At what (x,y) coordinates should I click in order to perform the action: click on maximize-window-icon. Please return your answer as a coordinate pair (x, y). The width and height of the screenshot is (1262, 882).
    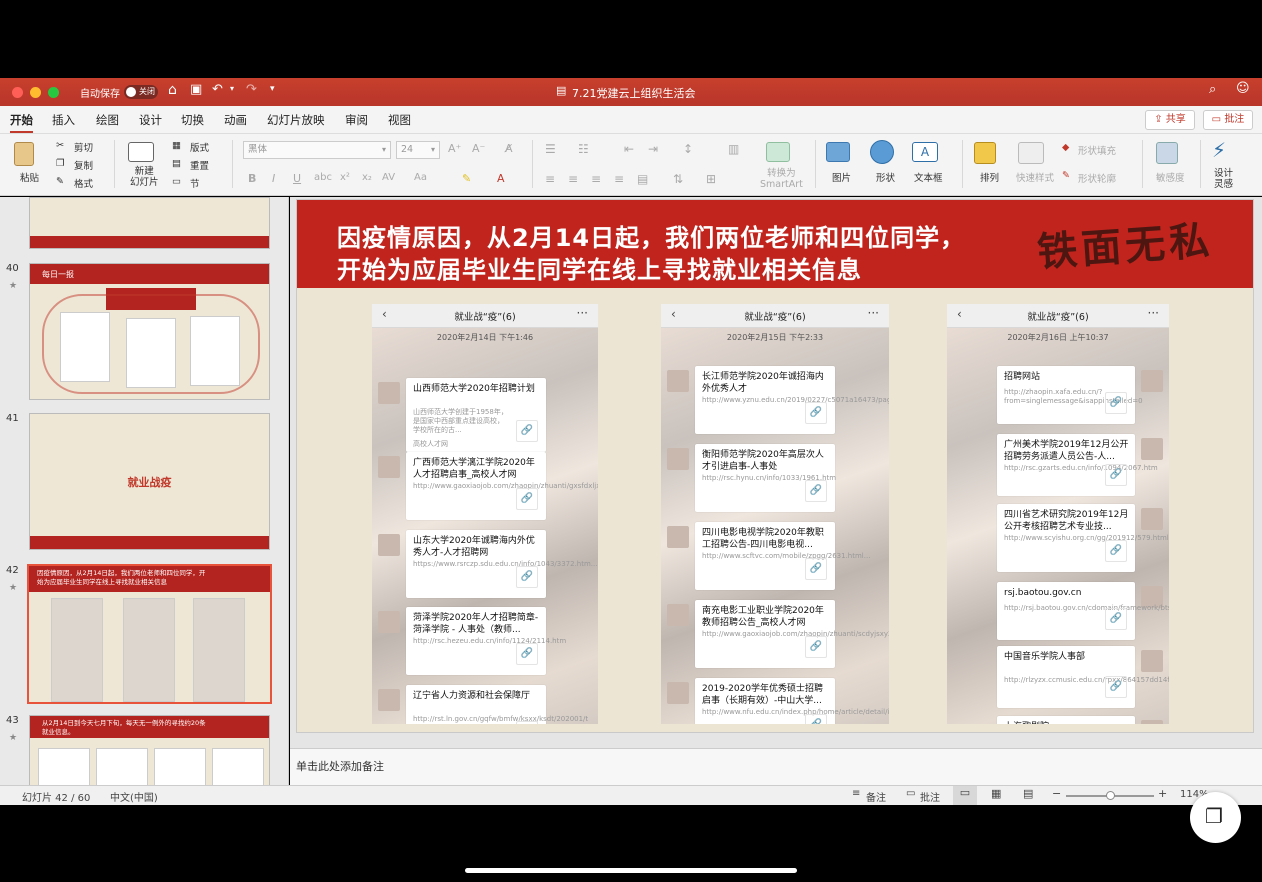
    Looking at the image, I should click on (53, 92).